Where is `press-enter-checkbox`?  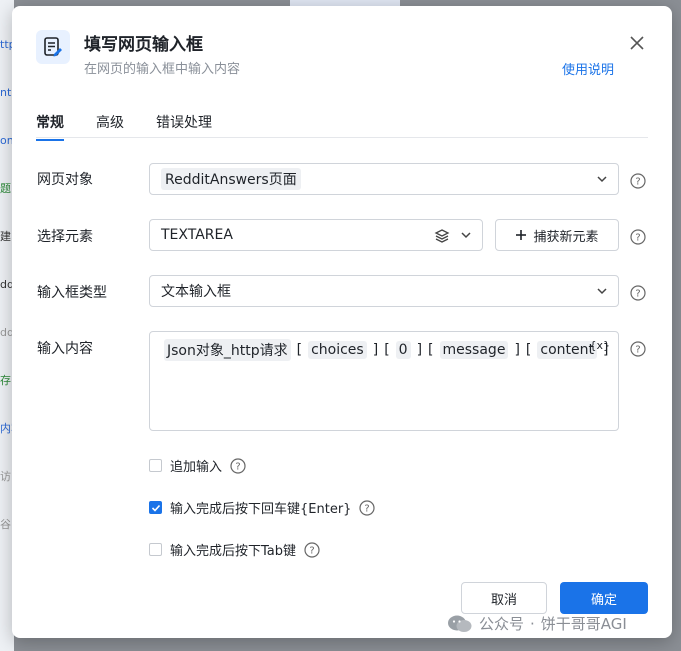 press-enter-checkbox is located at coordinates (155, 507).